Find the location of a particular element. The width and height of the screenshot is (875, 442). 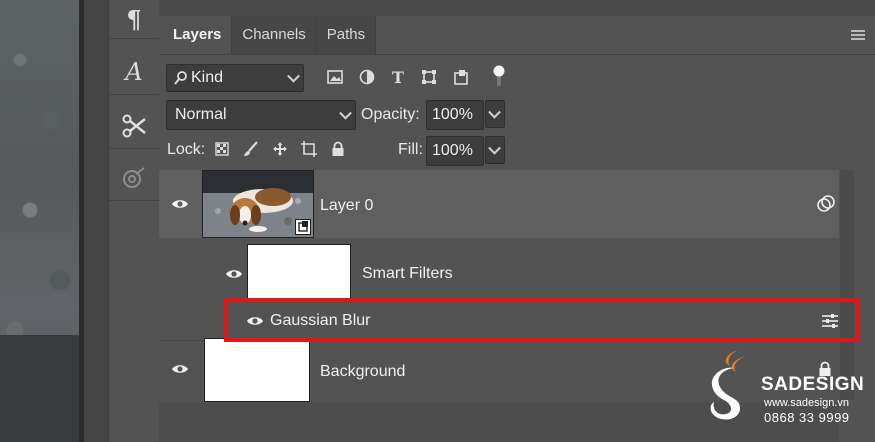

tab-channels: Channels is located at coordinates (274, 35).